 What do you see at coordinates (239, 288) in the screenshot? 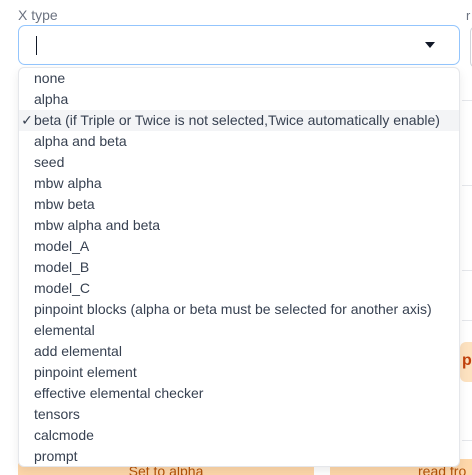
I see `dropdown-option: model_C` at bounding box center [239, 288].